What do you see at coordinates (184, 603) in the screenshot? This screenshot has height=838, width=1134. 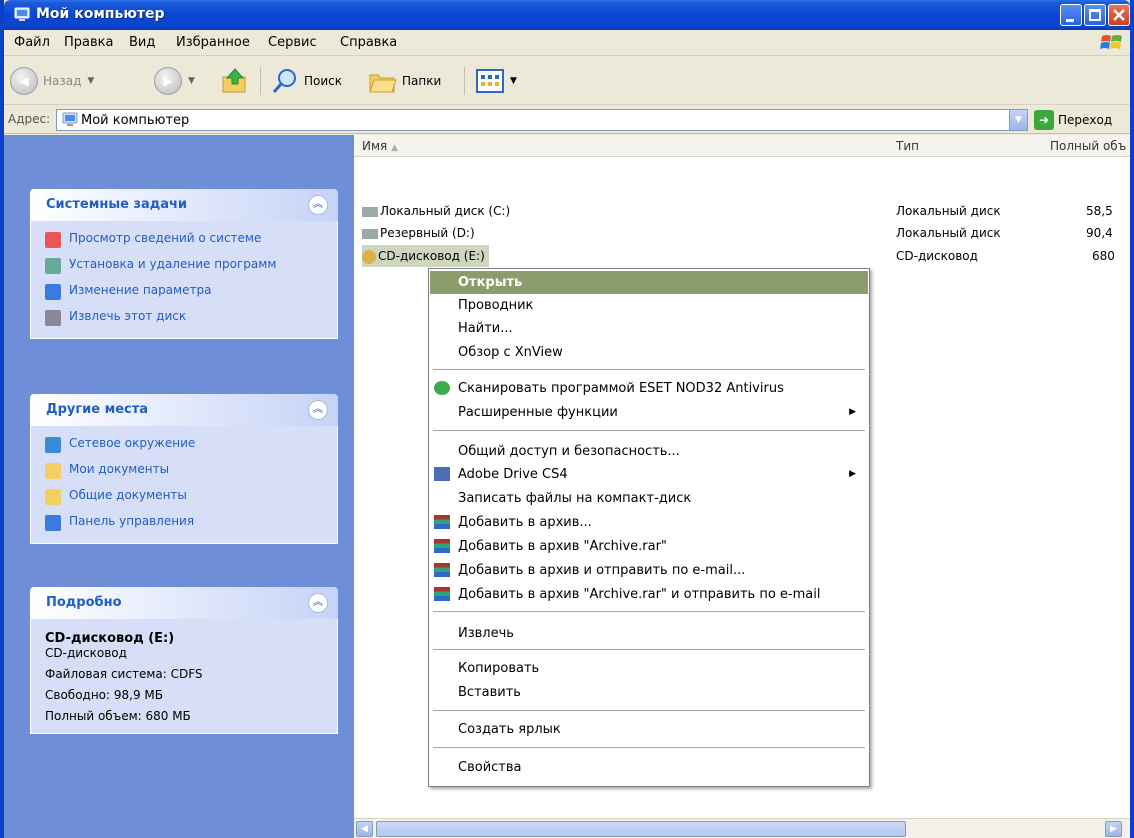 I see `details-header: Подробно ︽` at bounding box center [184, 603].